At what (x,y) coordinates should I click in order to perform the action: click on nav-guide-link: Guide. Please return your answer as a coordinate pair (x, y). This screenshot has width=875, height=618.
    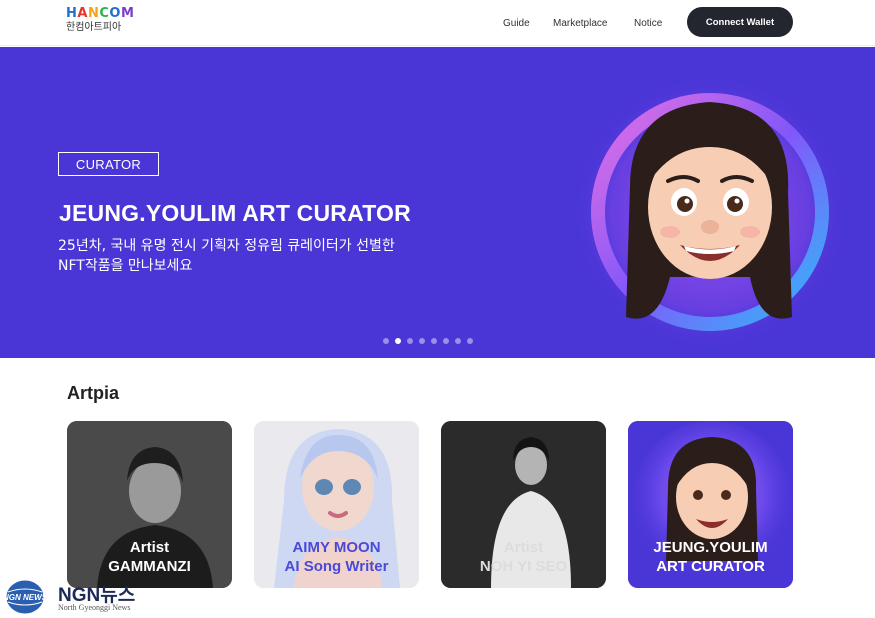
    Looking at the image, I should click on (516, 23).